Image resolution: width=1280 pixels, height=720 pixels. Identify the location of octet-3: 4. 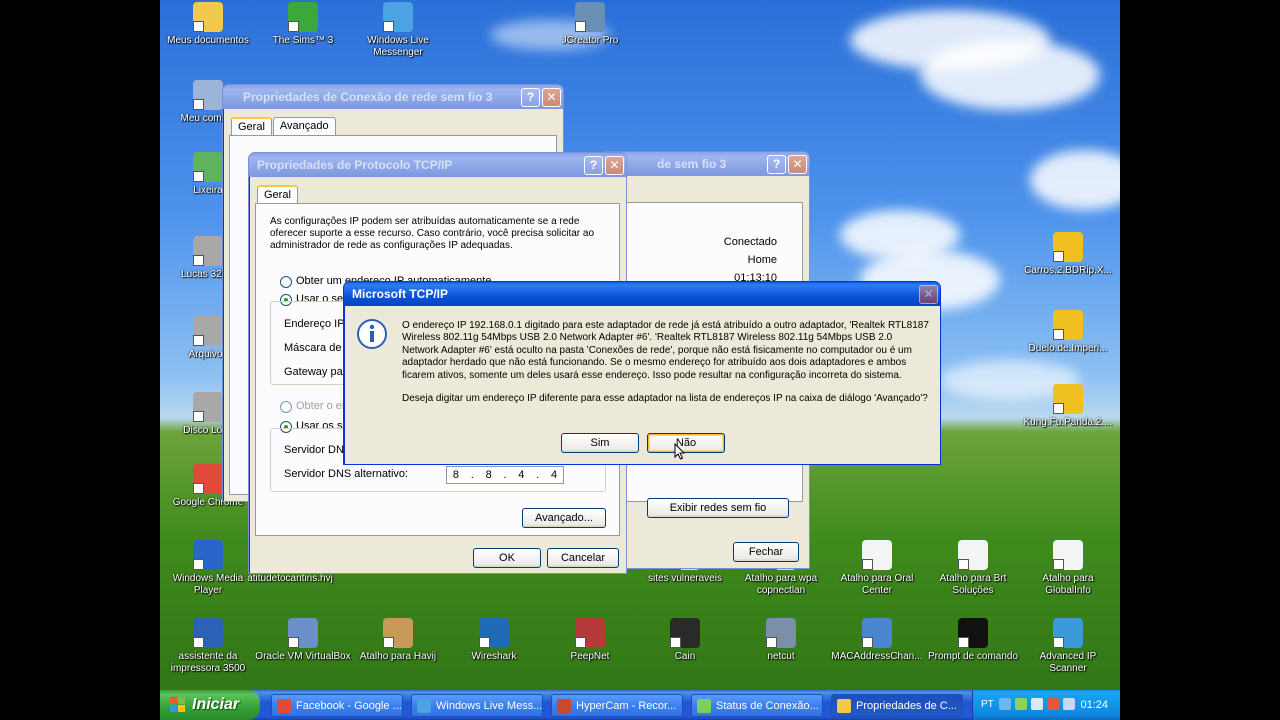
(521, 475).